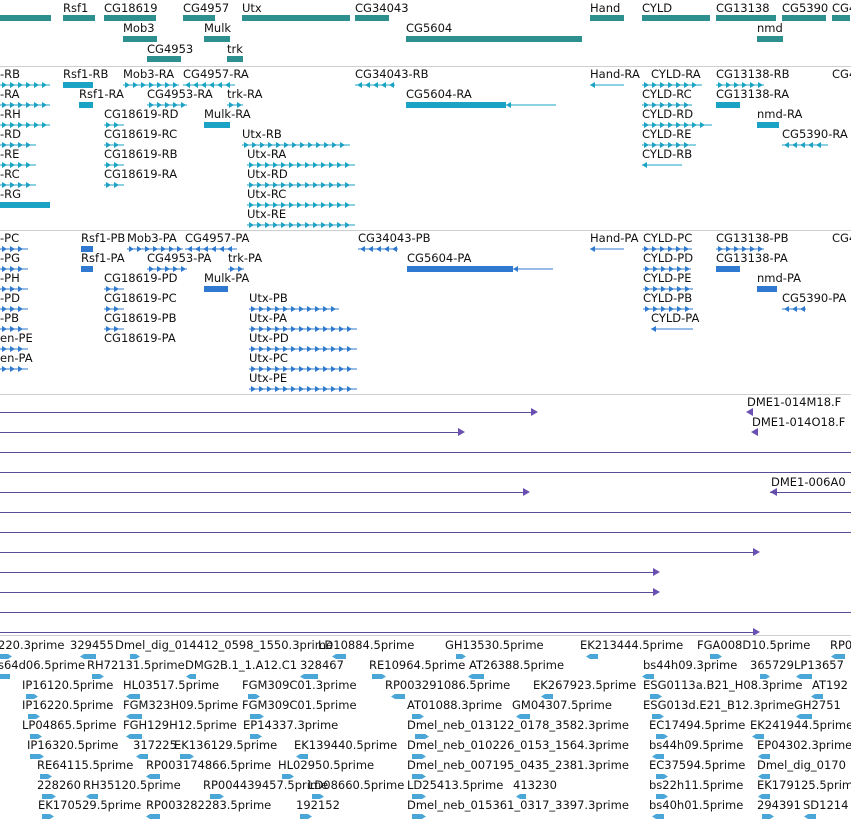  Describe the element at coordinates (455, 705) in the screenshot. I see `est-label: AT01088.3prime` at that location.